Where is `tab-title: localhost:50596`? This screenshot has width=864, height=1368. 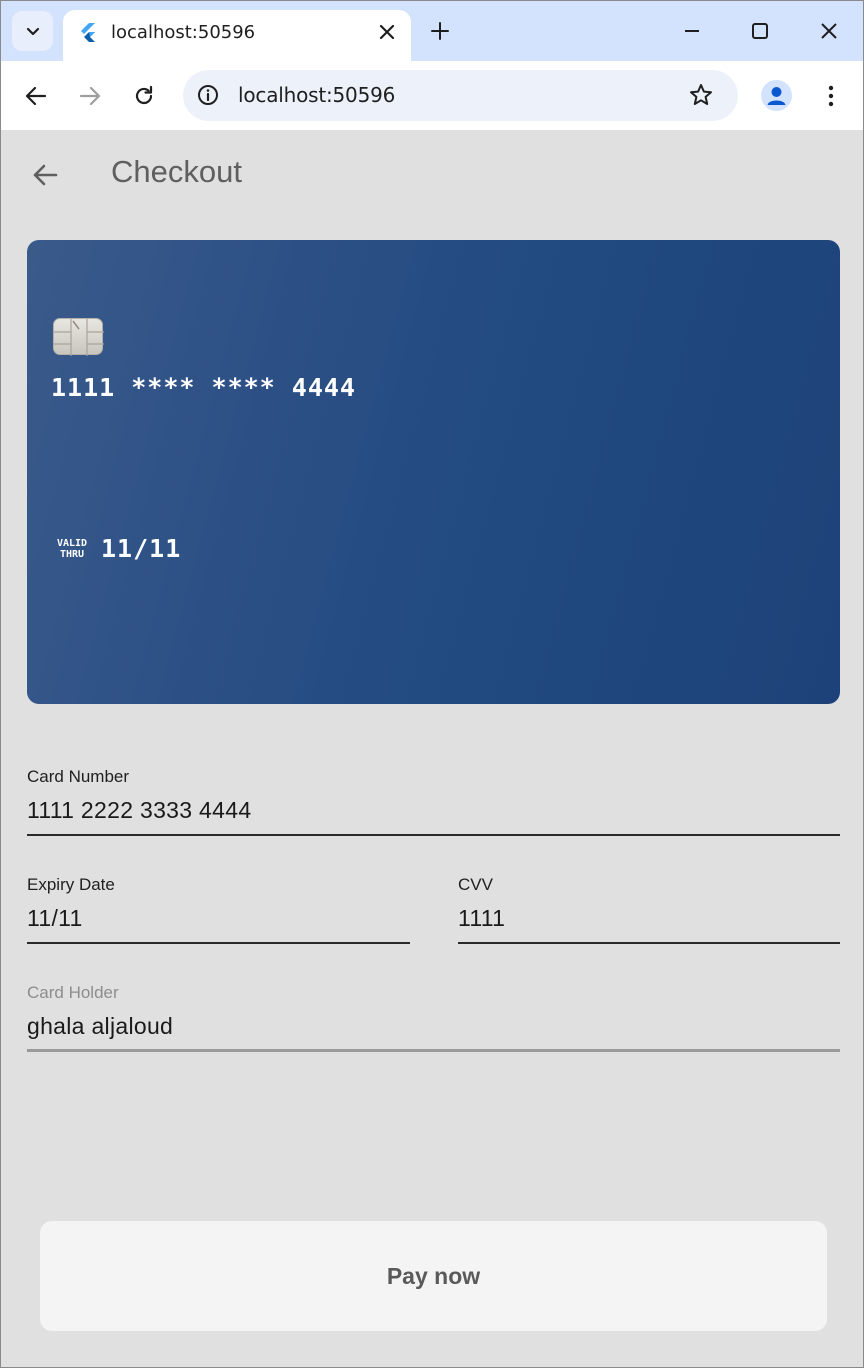 tab-title: localhost:50596 is located at coordinates (183, 32).